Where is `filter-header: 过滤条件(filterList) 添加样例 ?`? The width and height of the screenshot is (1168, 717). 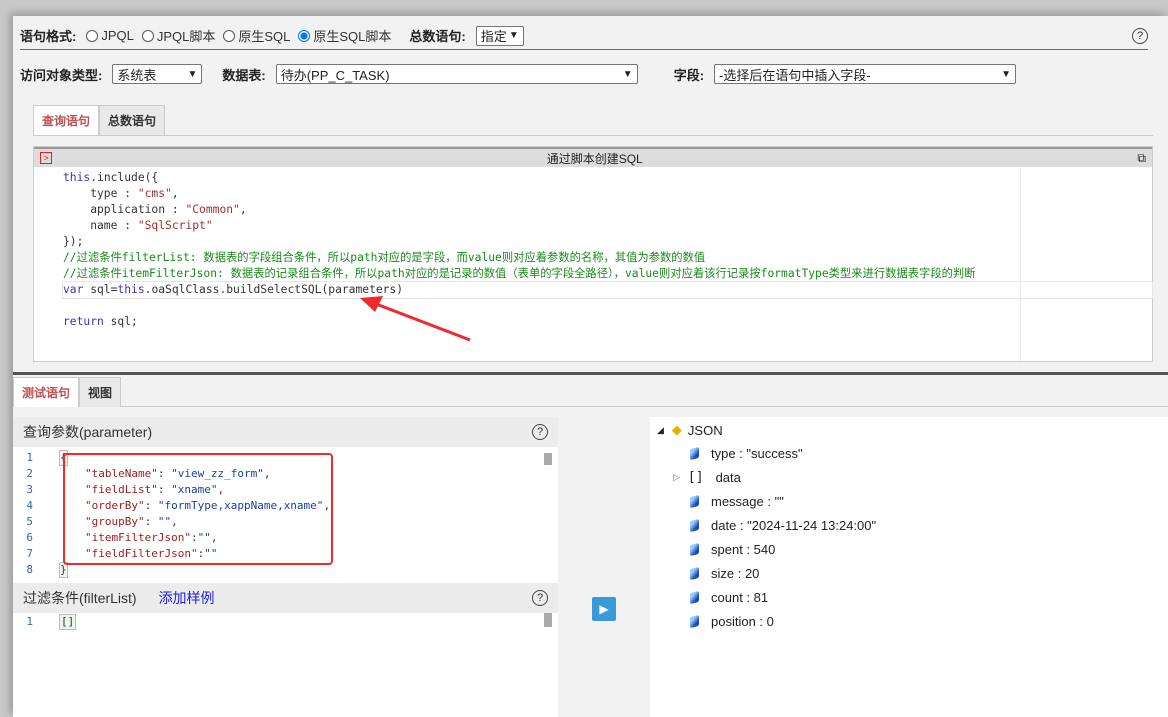 filter-header: 过滤条件(filterList) 添加样例 ? is located at coordinates (285, 598).